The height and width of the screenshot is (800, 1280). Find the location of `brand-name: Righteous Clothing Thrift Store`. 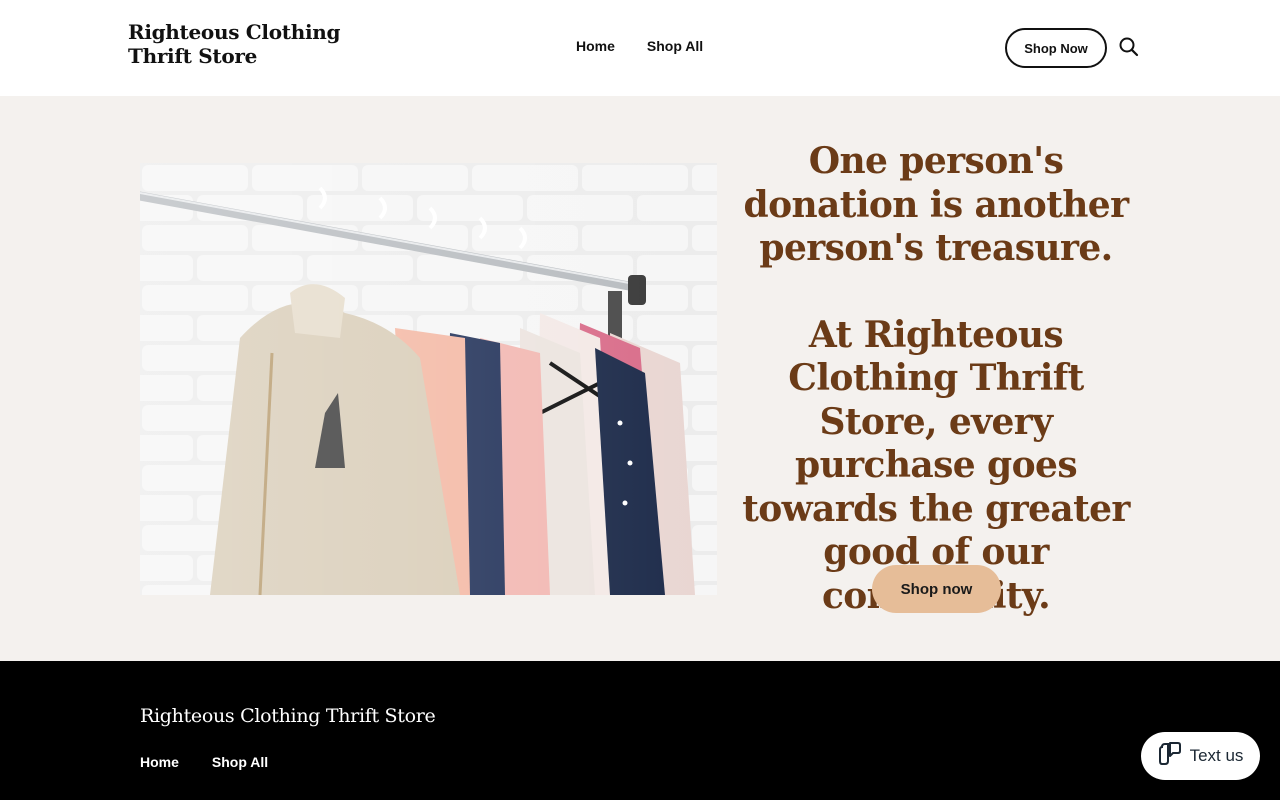

brand-name: Righteous Clothing Thrift Store is located at coordinates (238, 44).